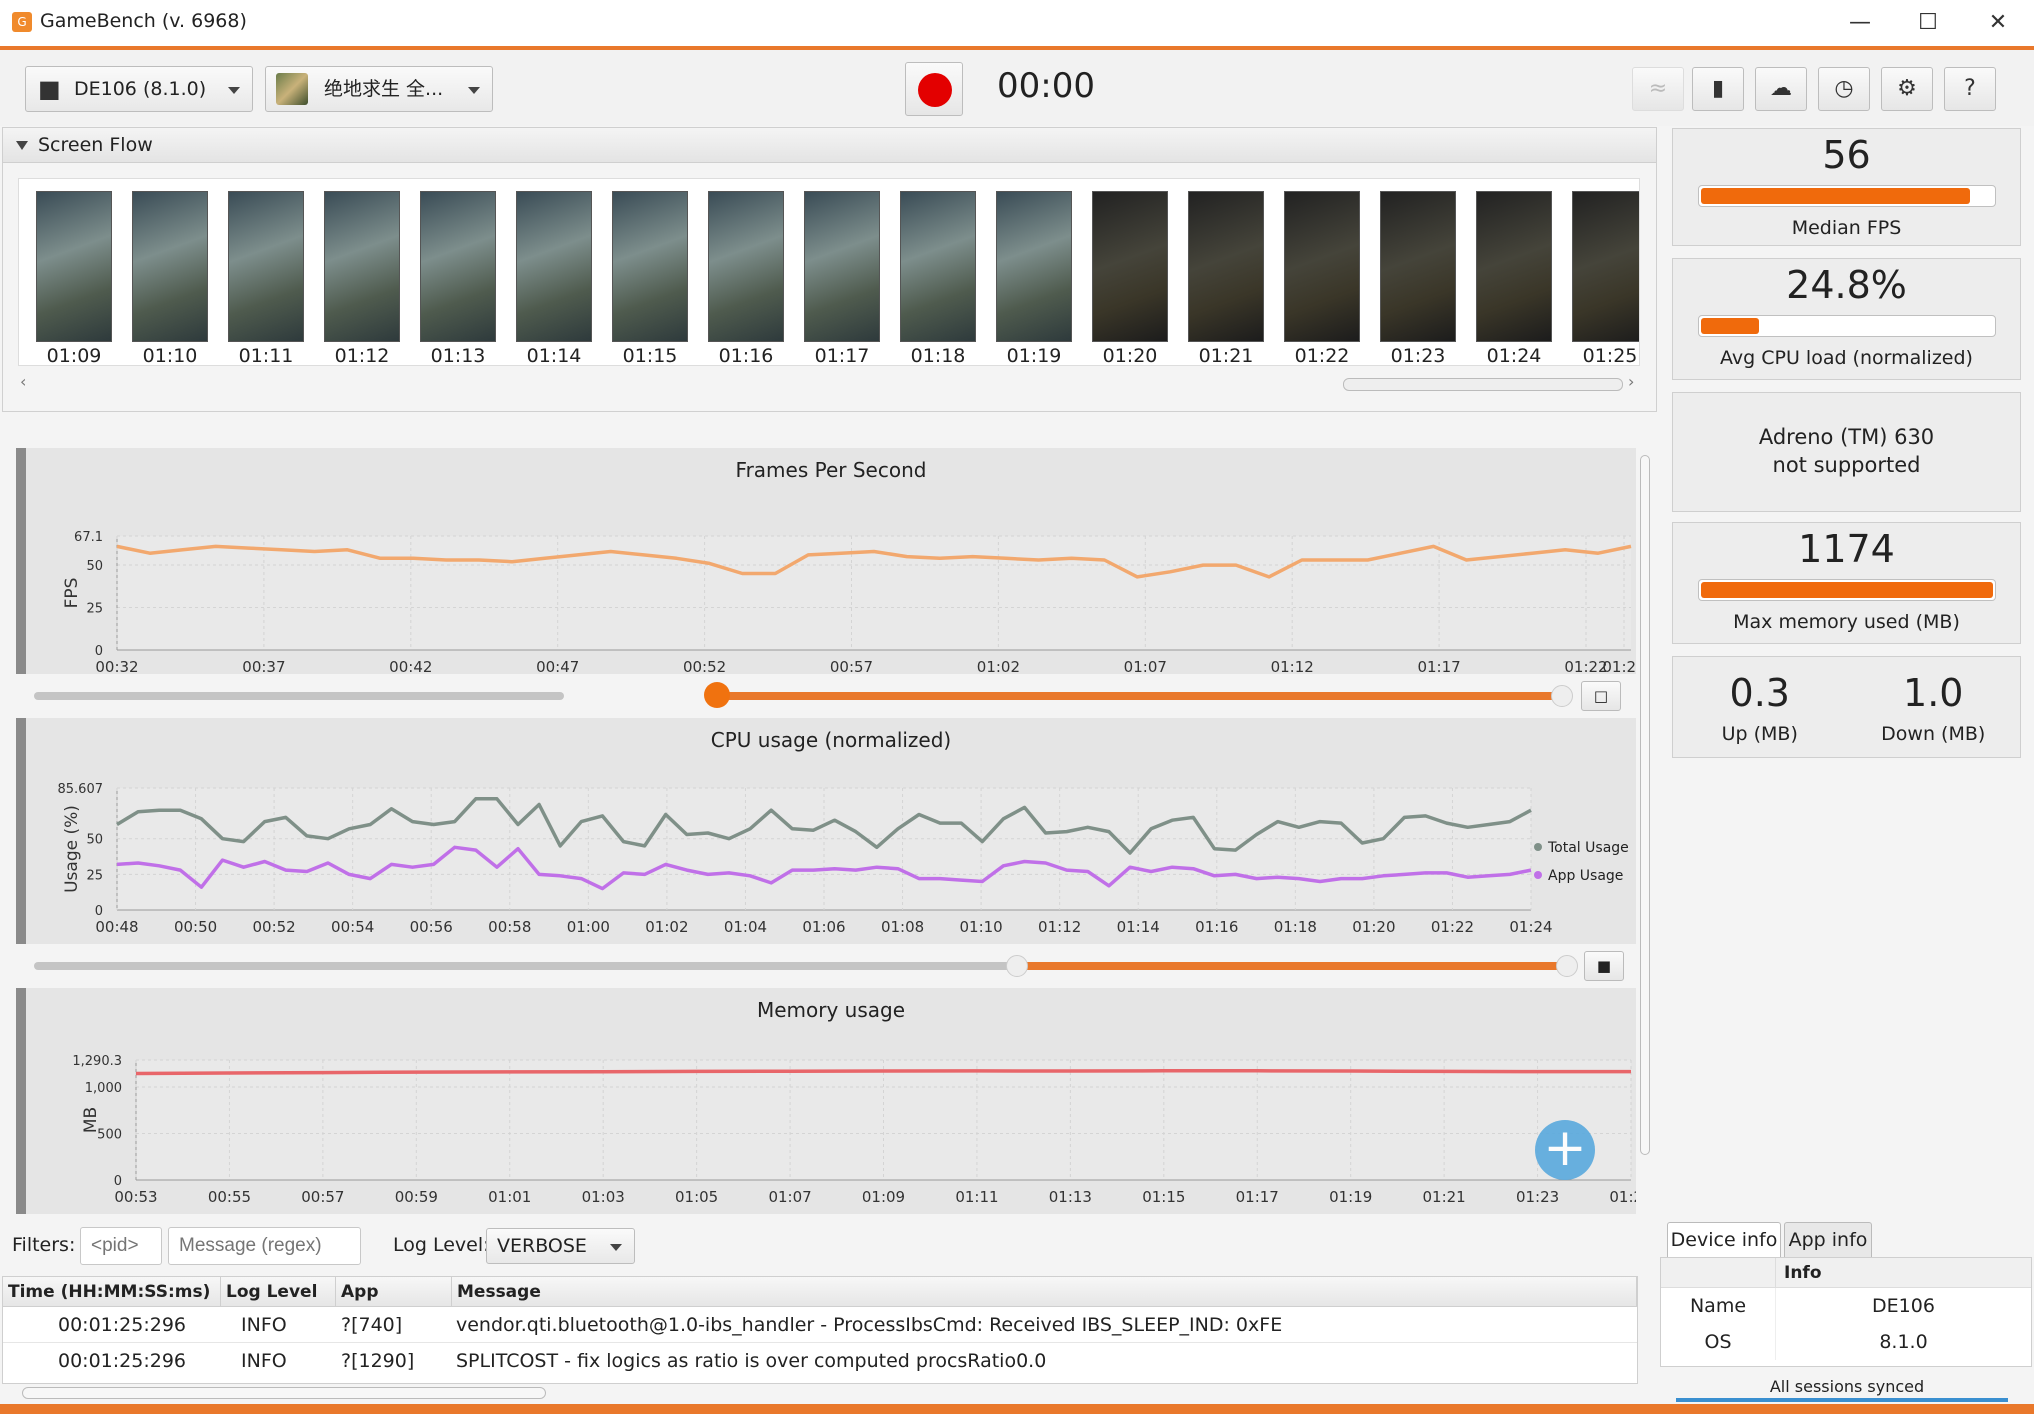  I want to click on thumbnail-time-label: 01:09, so click(74, 355).